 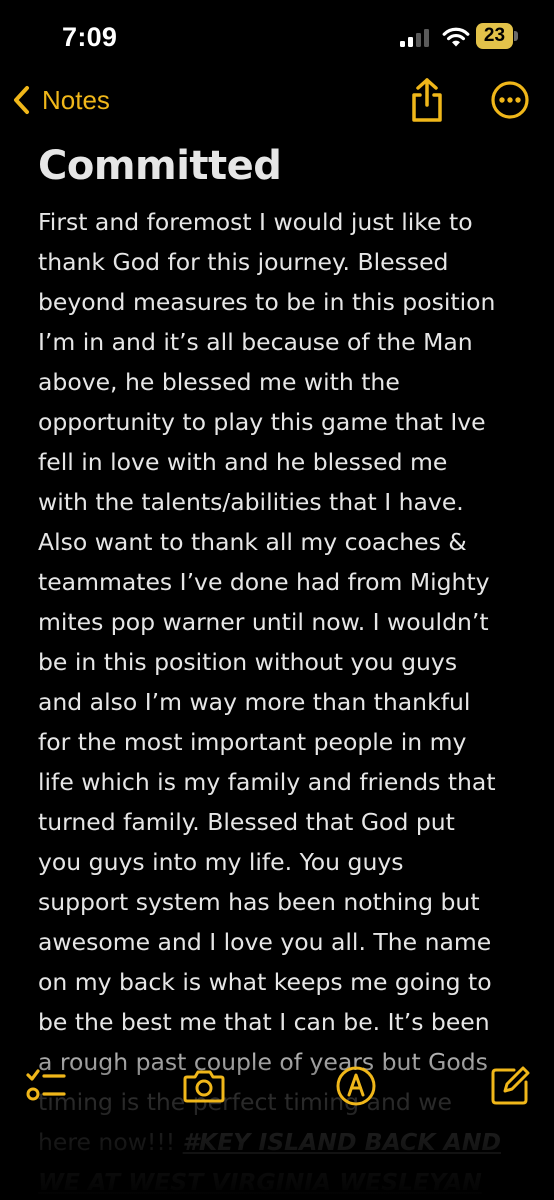 What do you see at coordinates (204, 1086) in the screenshot?
I see `camera-icon` at bounding box center [204, 1086].